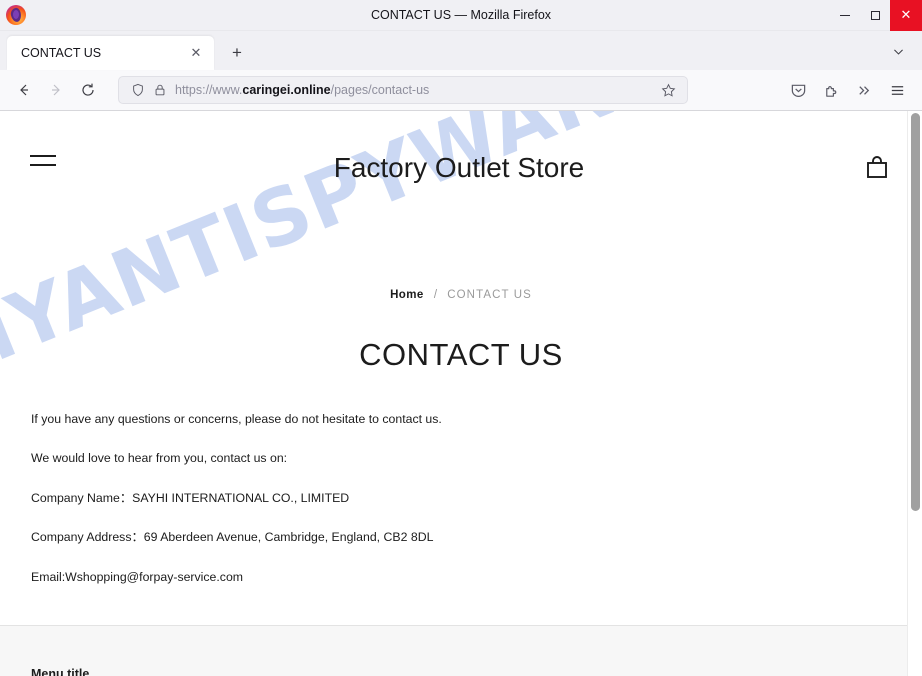 The height and width of the screenshot is (676, 922). What do you see at coordinates (668, 90) in the screenshot?
I see `star-icon` at bounding box center [668, 90].